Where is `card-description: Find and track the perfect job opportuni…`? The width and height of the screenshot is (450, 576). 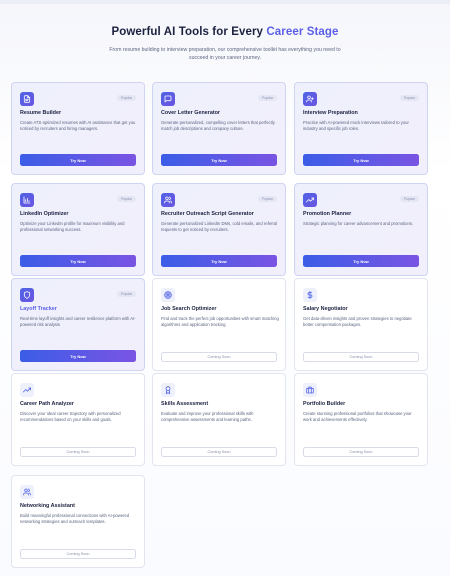 card-description: Find and track the perfect job opportuni… is located at coordinates (220, 322).